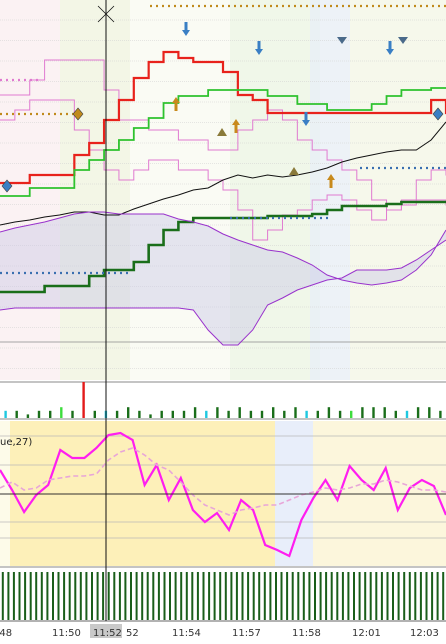  I want to click on x-tick-4: 11:54, so click(186, 633).